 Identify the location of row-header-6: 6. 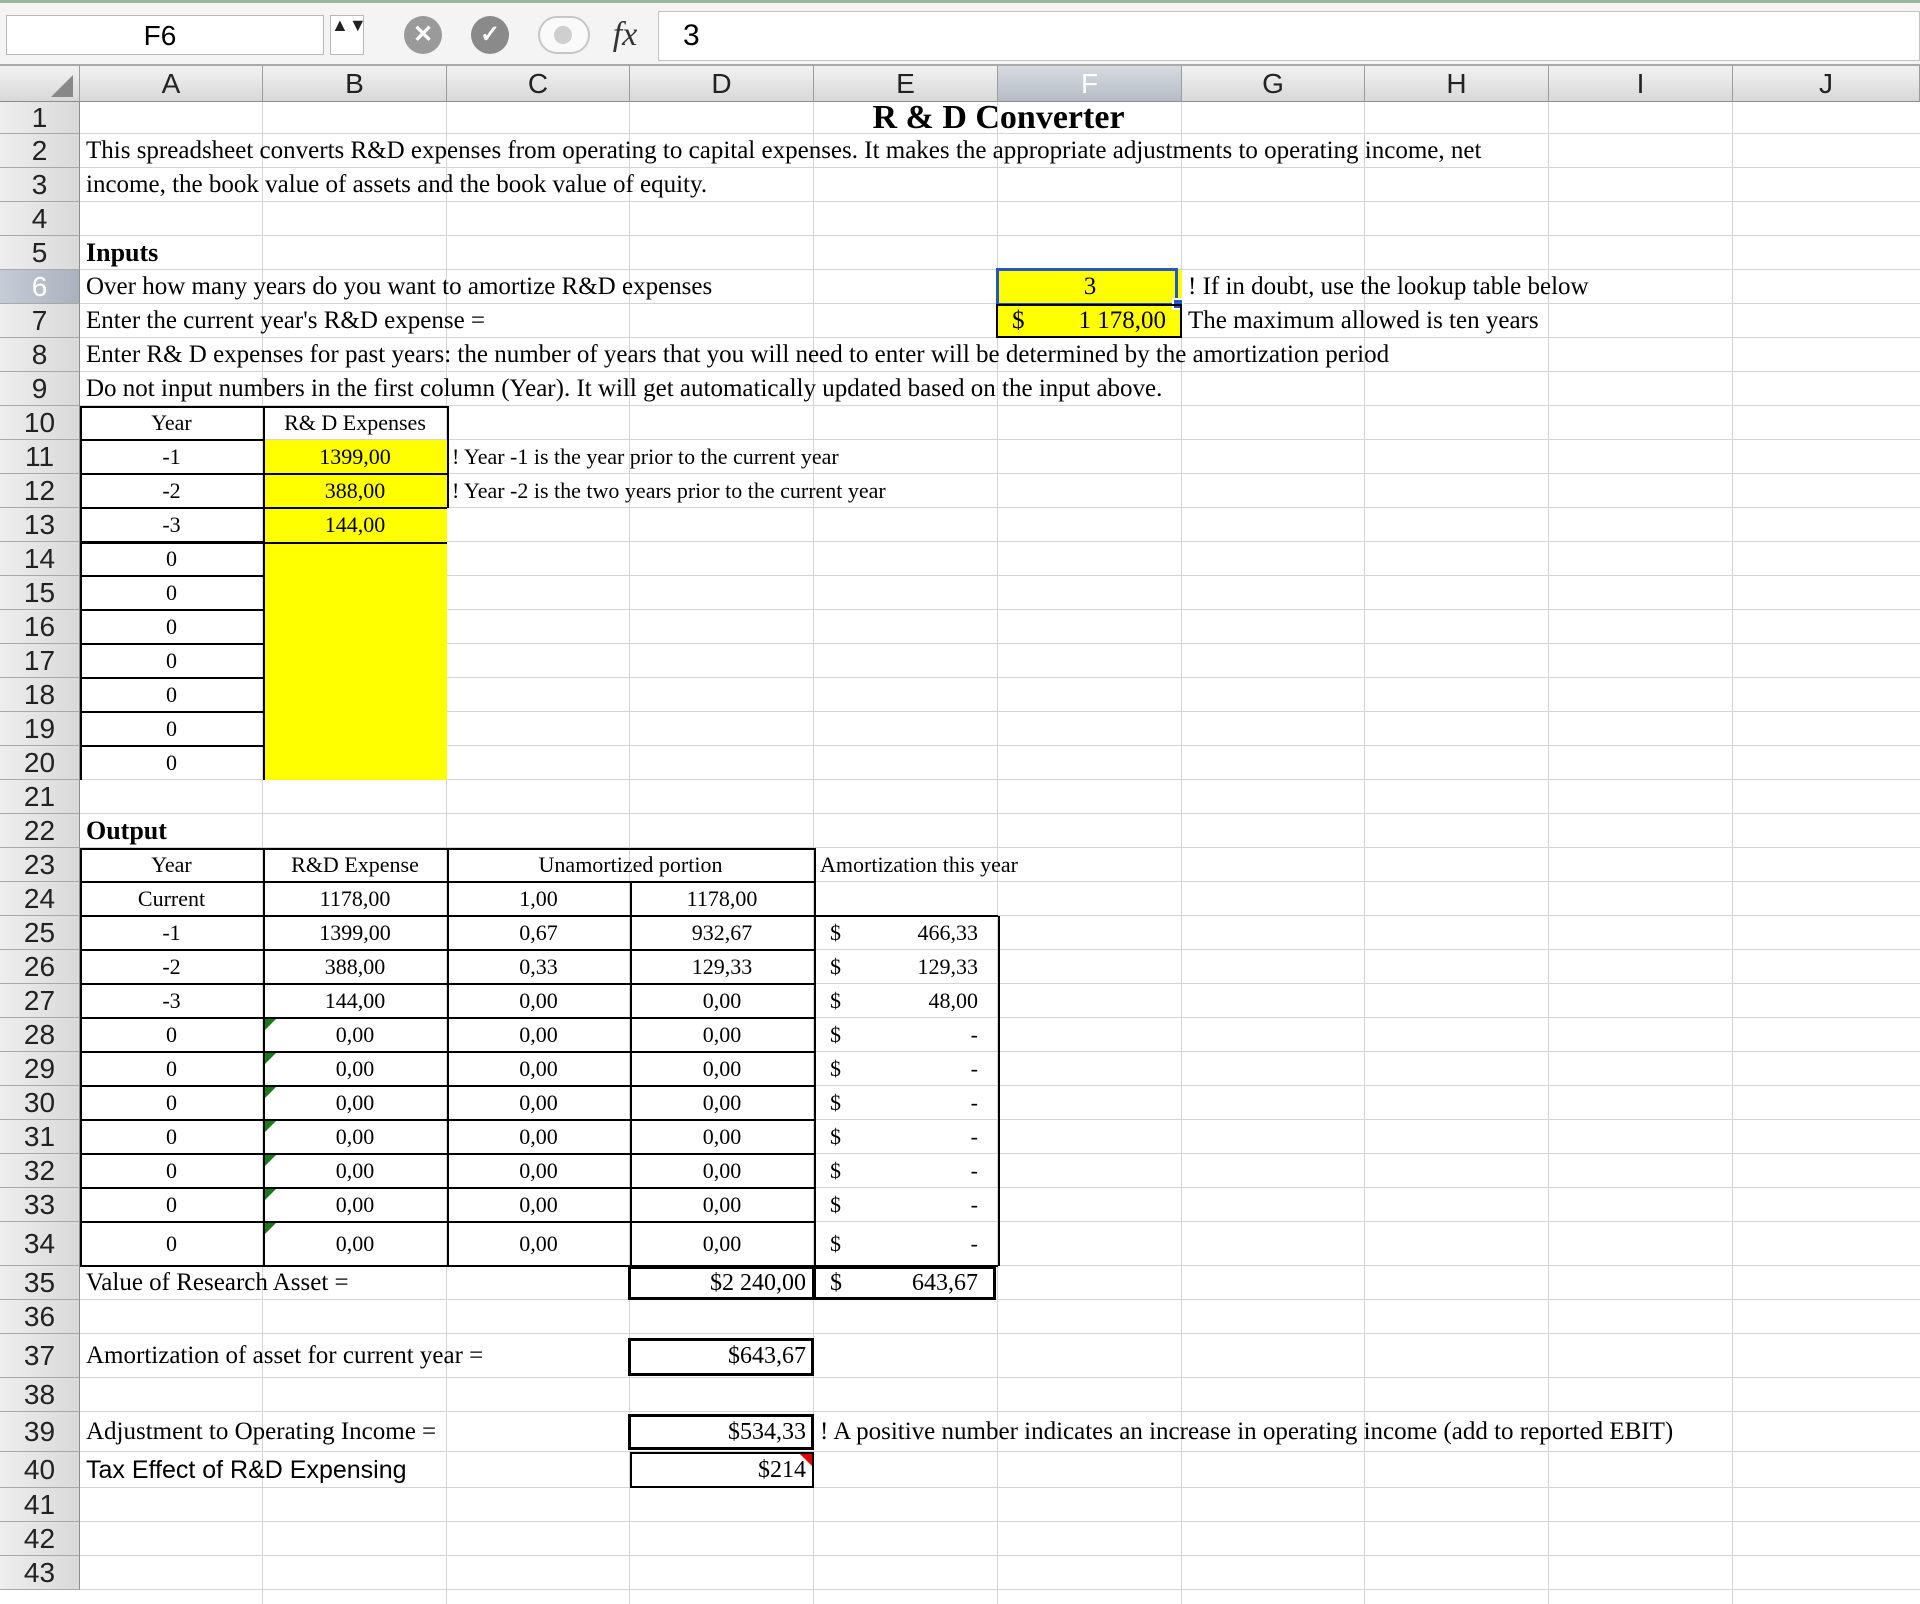
(40, 287).